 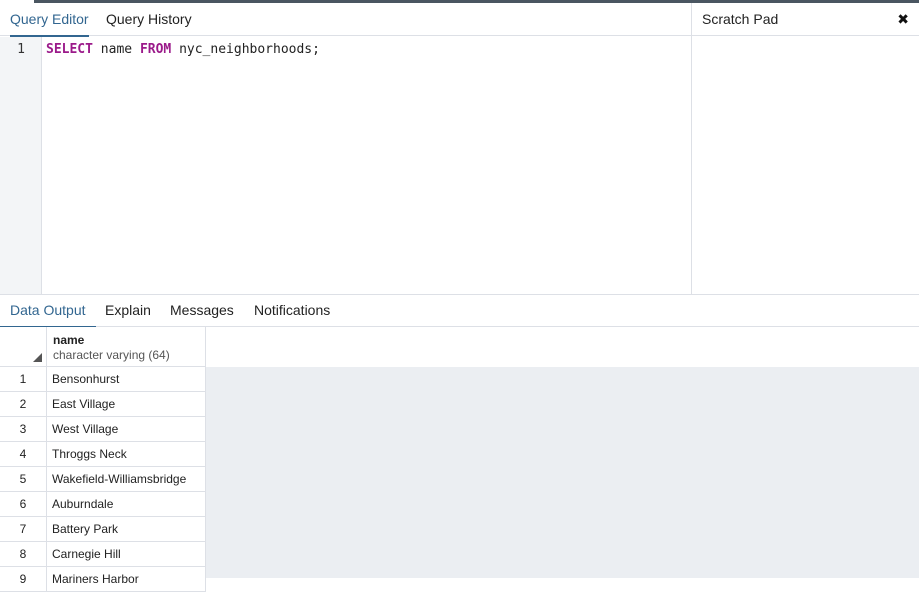 I want to click on column-name: name, so click(x=69, y=340).